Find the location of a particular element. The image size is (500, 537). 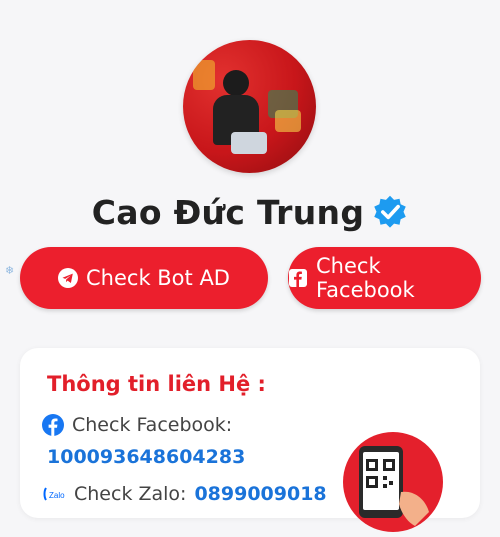

zalo-icon: Zalo is located at coordinates (54, 494).